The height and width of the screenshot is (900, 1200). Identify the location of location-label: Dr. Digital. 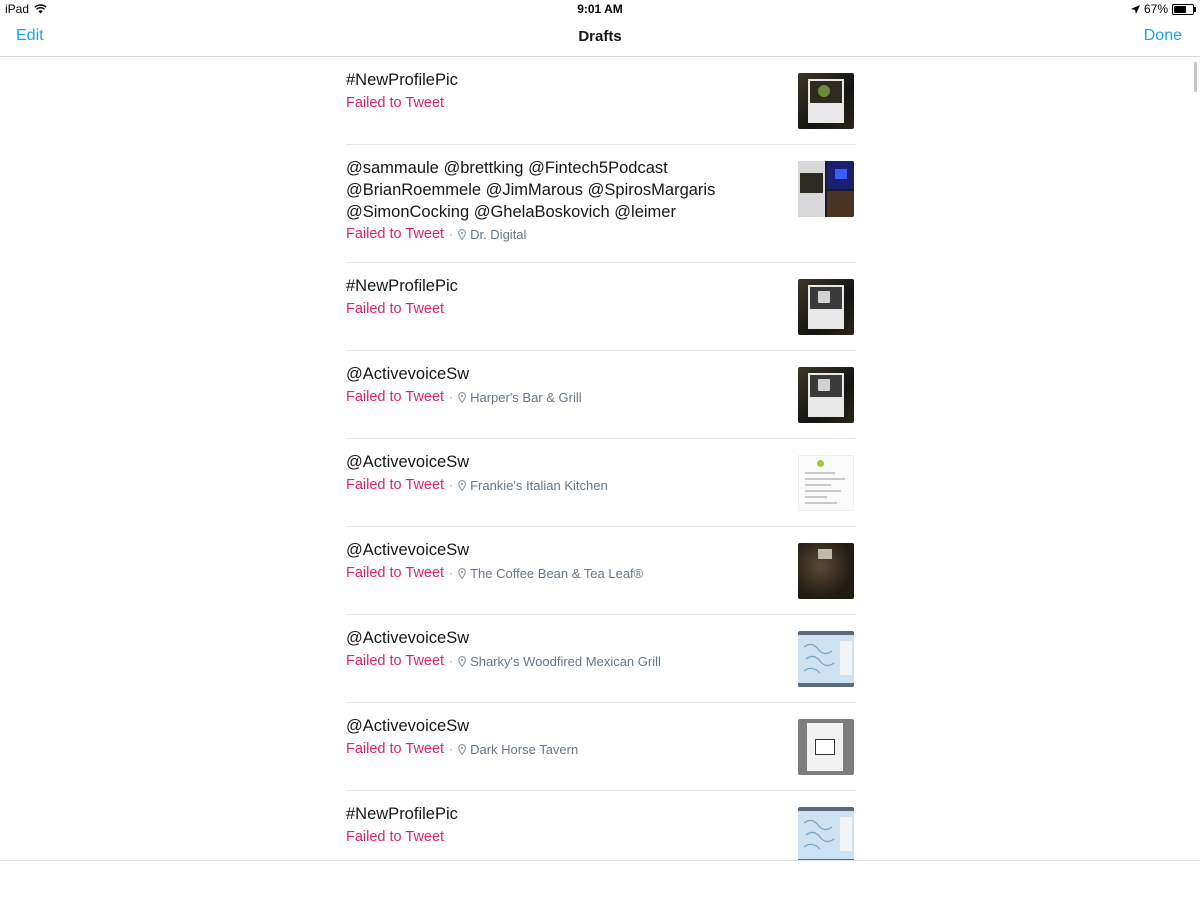
(498, 234).